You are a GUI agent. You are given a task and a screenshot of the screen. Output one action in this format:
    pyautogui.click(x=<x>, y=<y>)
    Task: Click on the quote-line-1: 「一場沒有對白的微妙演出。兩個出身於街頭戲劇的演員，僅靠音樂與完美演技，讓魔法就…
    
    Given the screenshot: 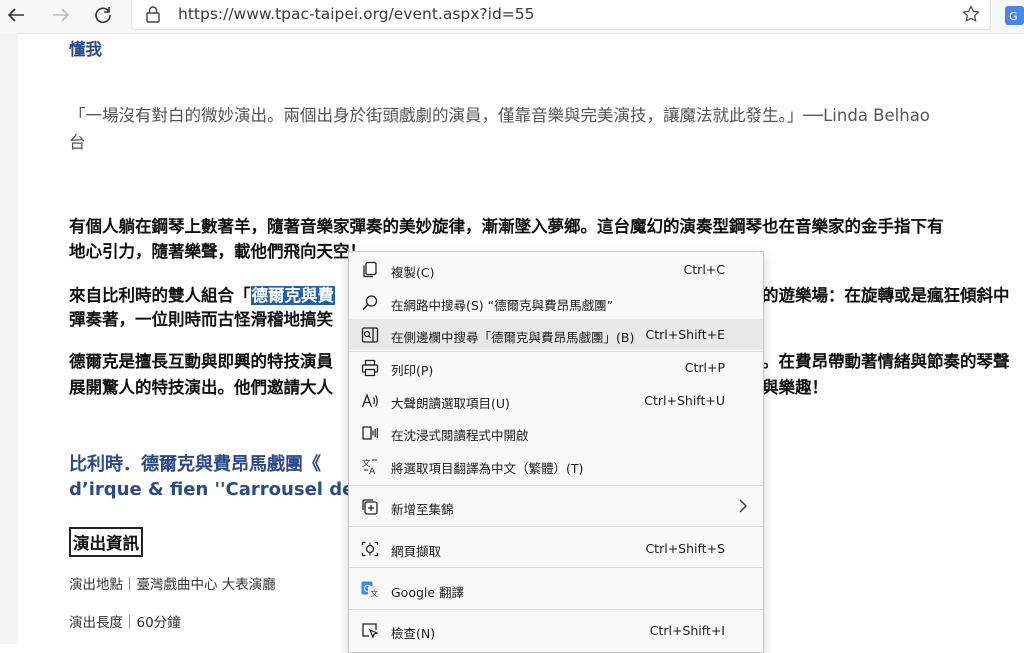 What is the action you would take?
    pyautogui.click(x=499, y=115)
    